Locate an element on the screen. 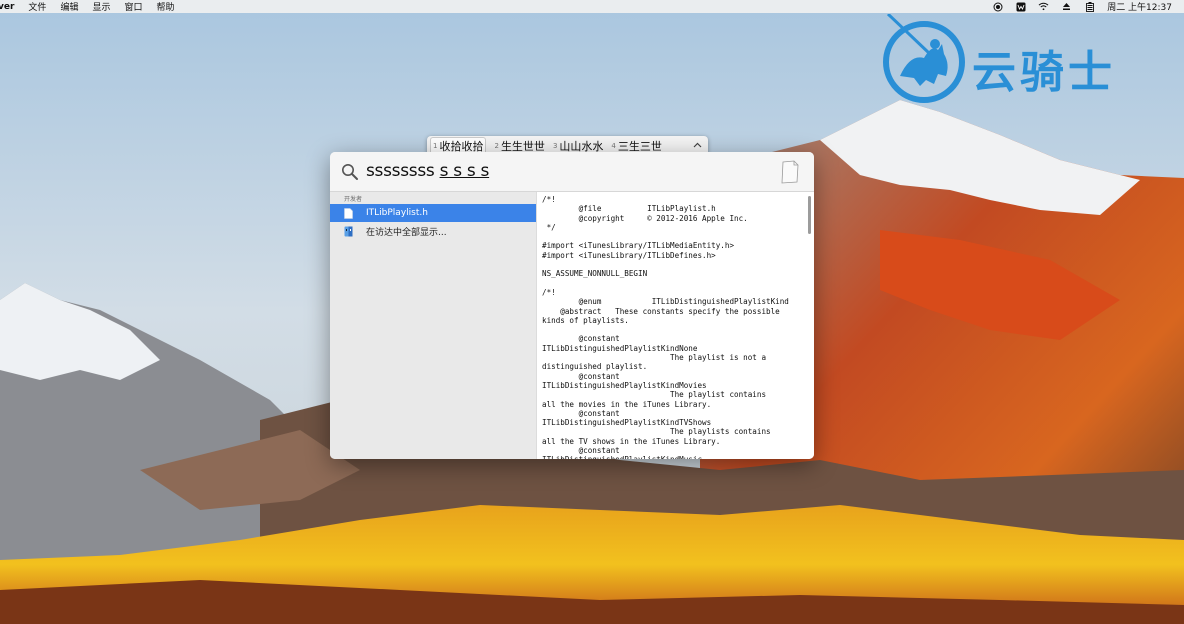  menu-view: 显示 is located at coordinates (101, 6).